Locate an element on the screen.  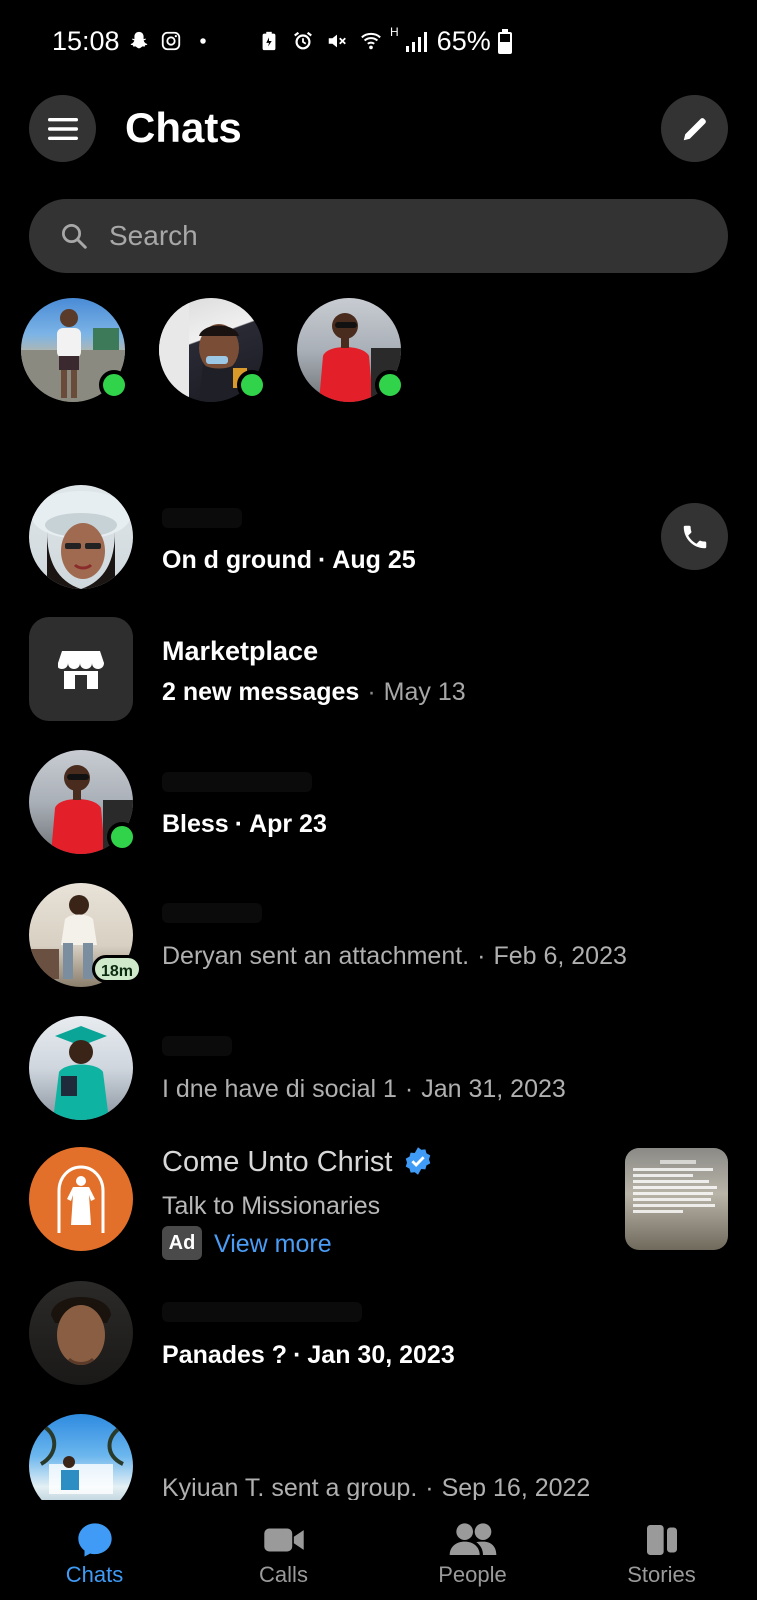
page-title: Chats is located at coordinates (183, 127).